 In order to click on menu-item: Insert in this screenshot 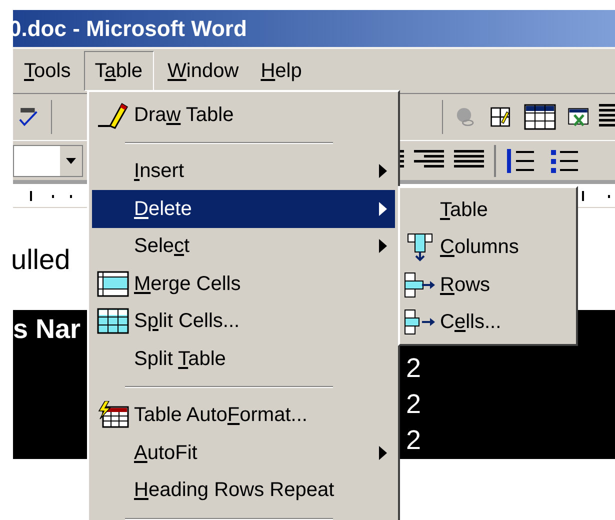, I will do `click(243, 171)`.